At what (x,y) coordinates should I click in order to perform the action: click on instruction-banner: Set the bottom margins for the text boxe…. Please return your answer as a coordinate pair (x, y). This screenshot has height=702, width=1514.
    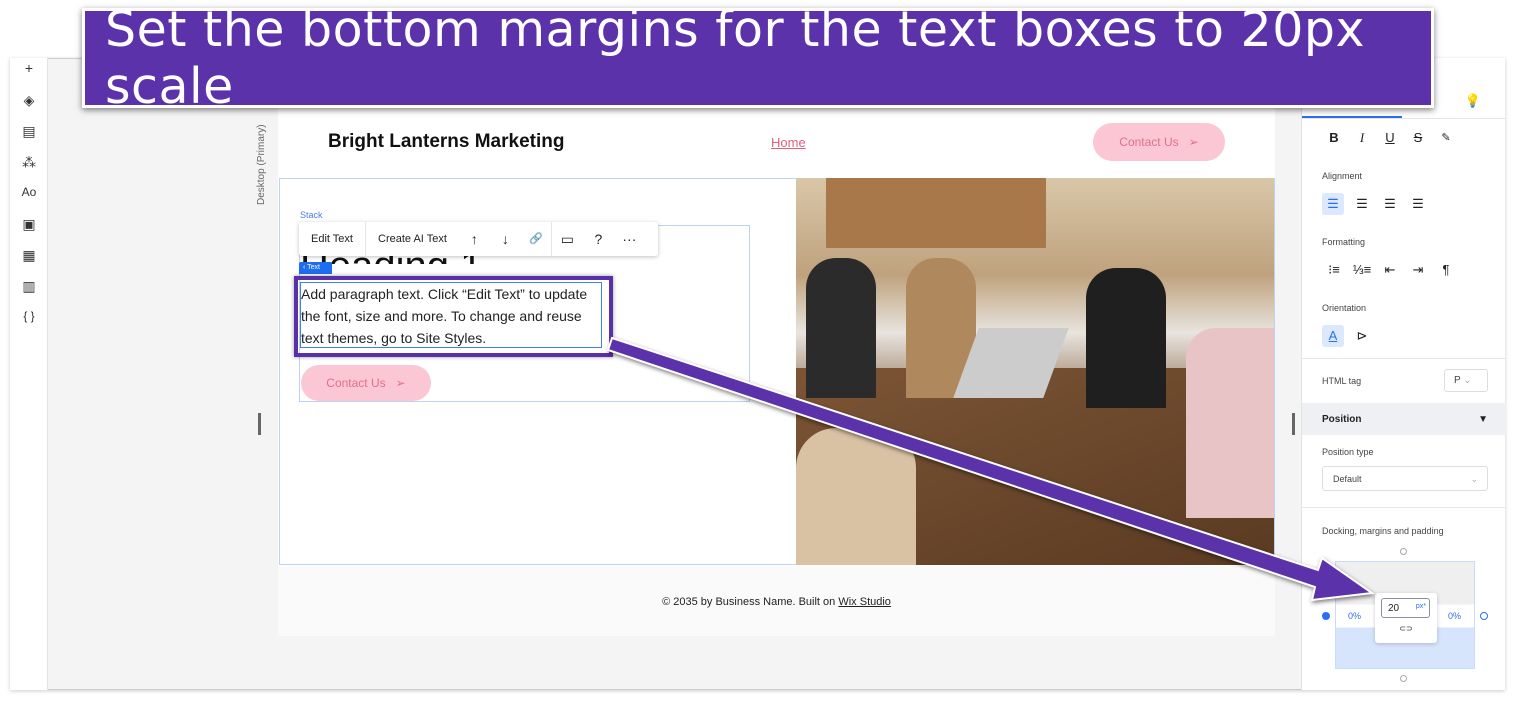
    Looking at the image, I should click on (758, 58).